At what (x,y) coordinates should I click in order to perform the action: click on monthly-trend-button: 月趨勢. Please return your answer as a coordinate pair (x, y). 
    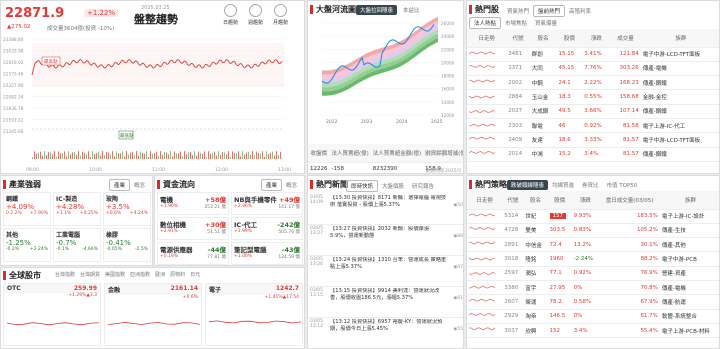
    Looking at the image, I should click on (280, 15).